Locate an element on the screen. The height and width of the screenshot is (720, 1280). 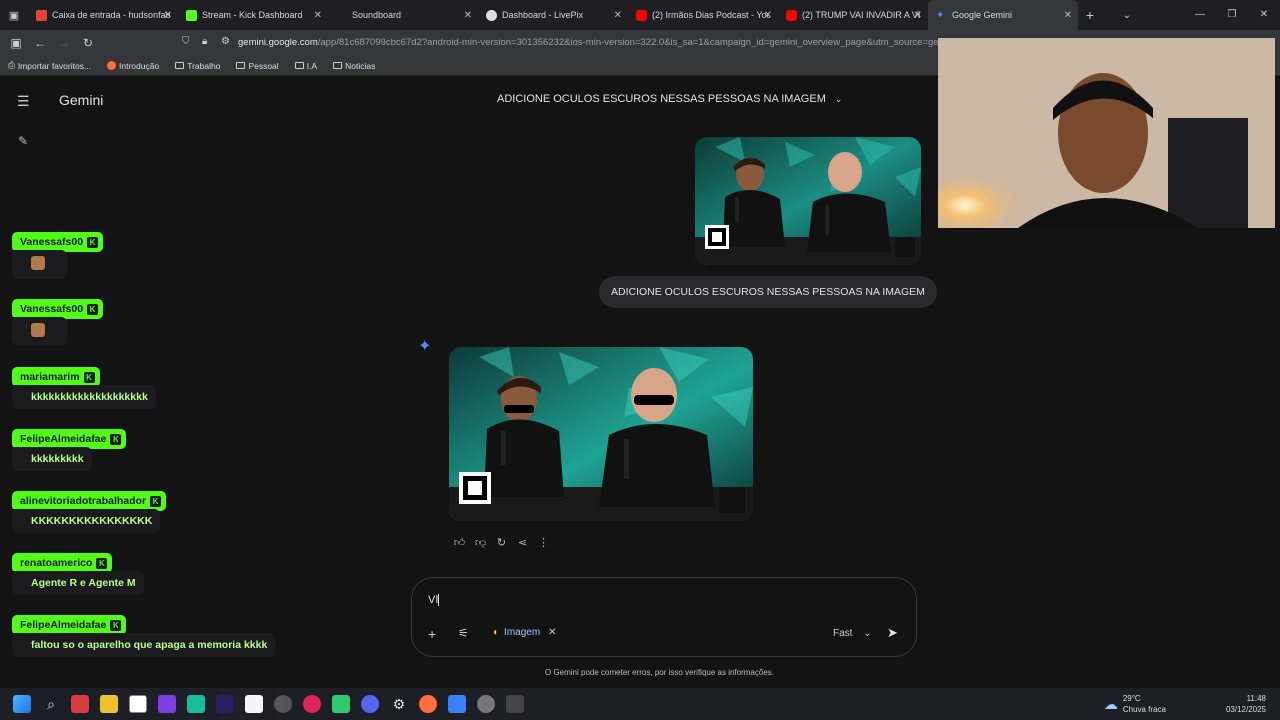
image-tool-chip: ◖ Imagem ✕ is located at coordinates (524, 632).